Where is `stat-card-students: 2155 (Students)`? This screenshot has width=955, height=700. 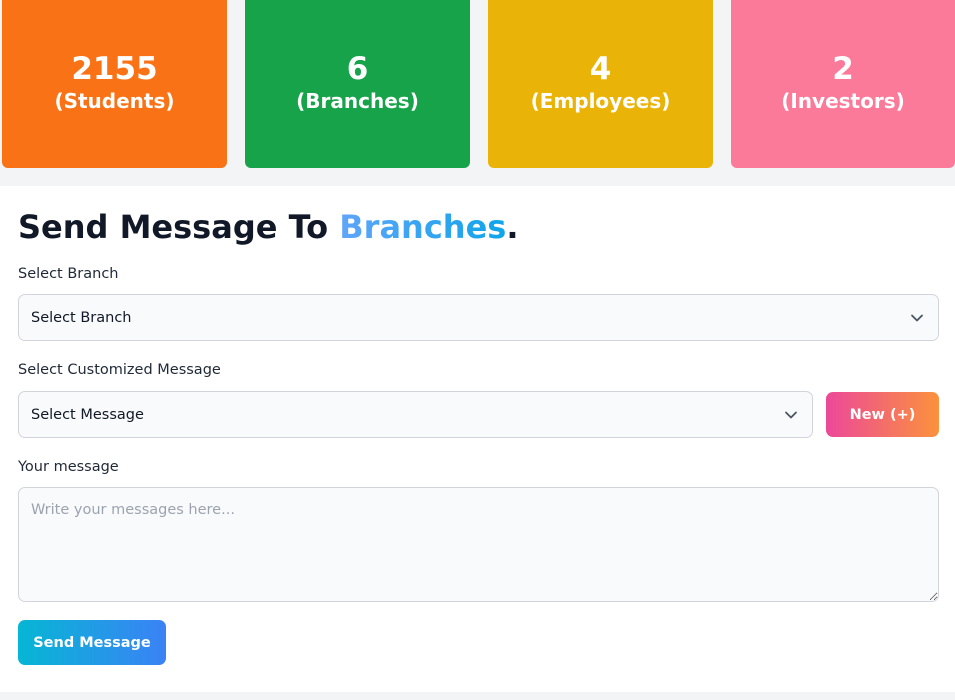 stat-card-students: 2155 (Students) is located at coordinates (114, 84).